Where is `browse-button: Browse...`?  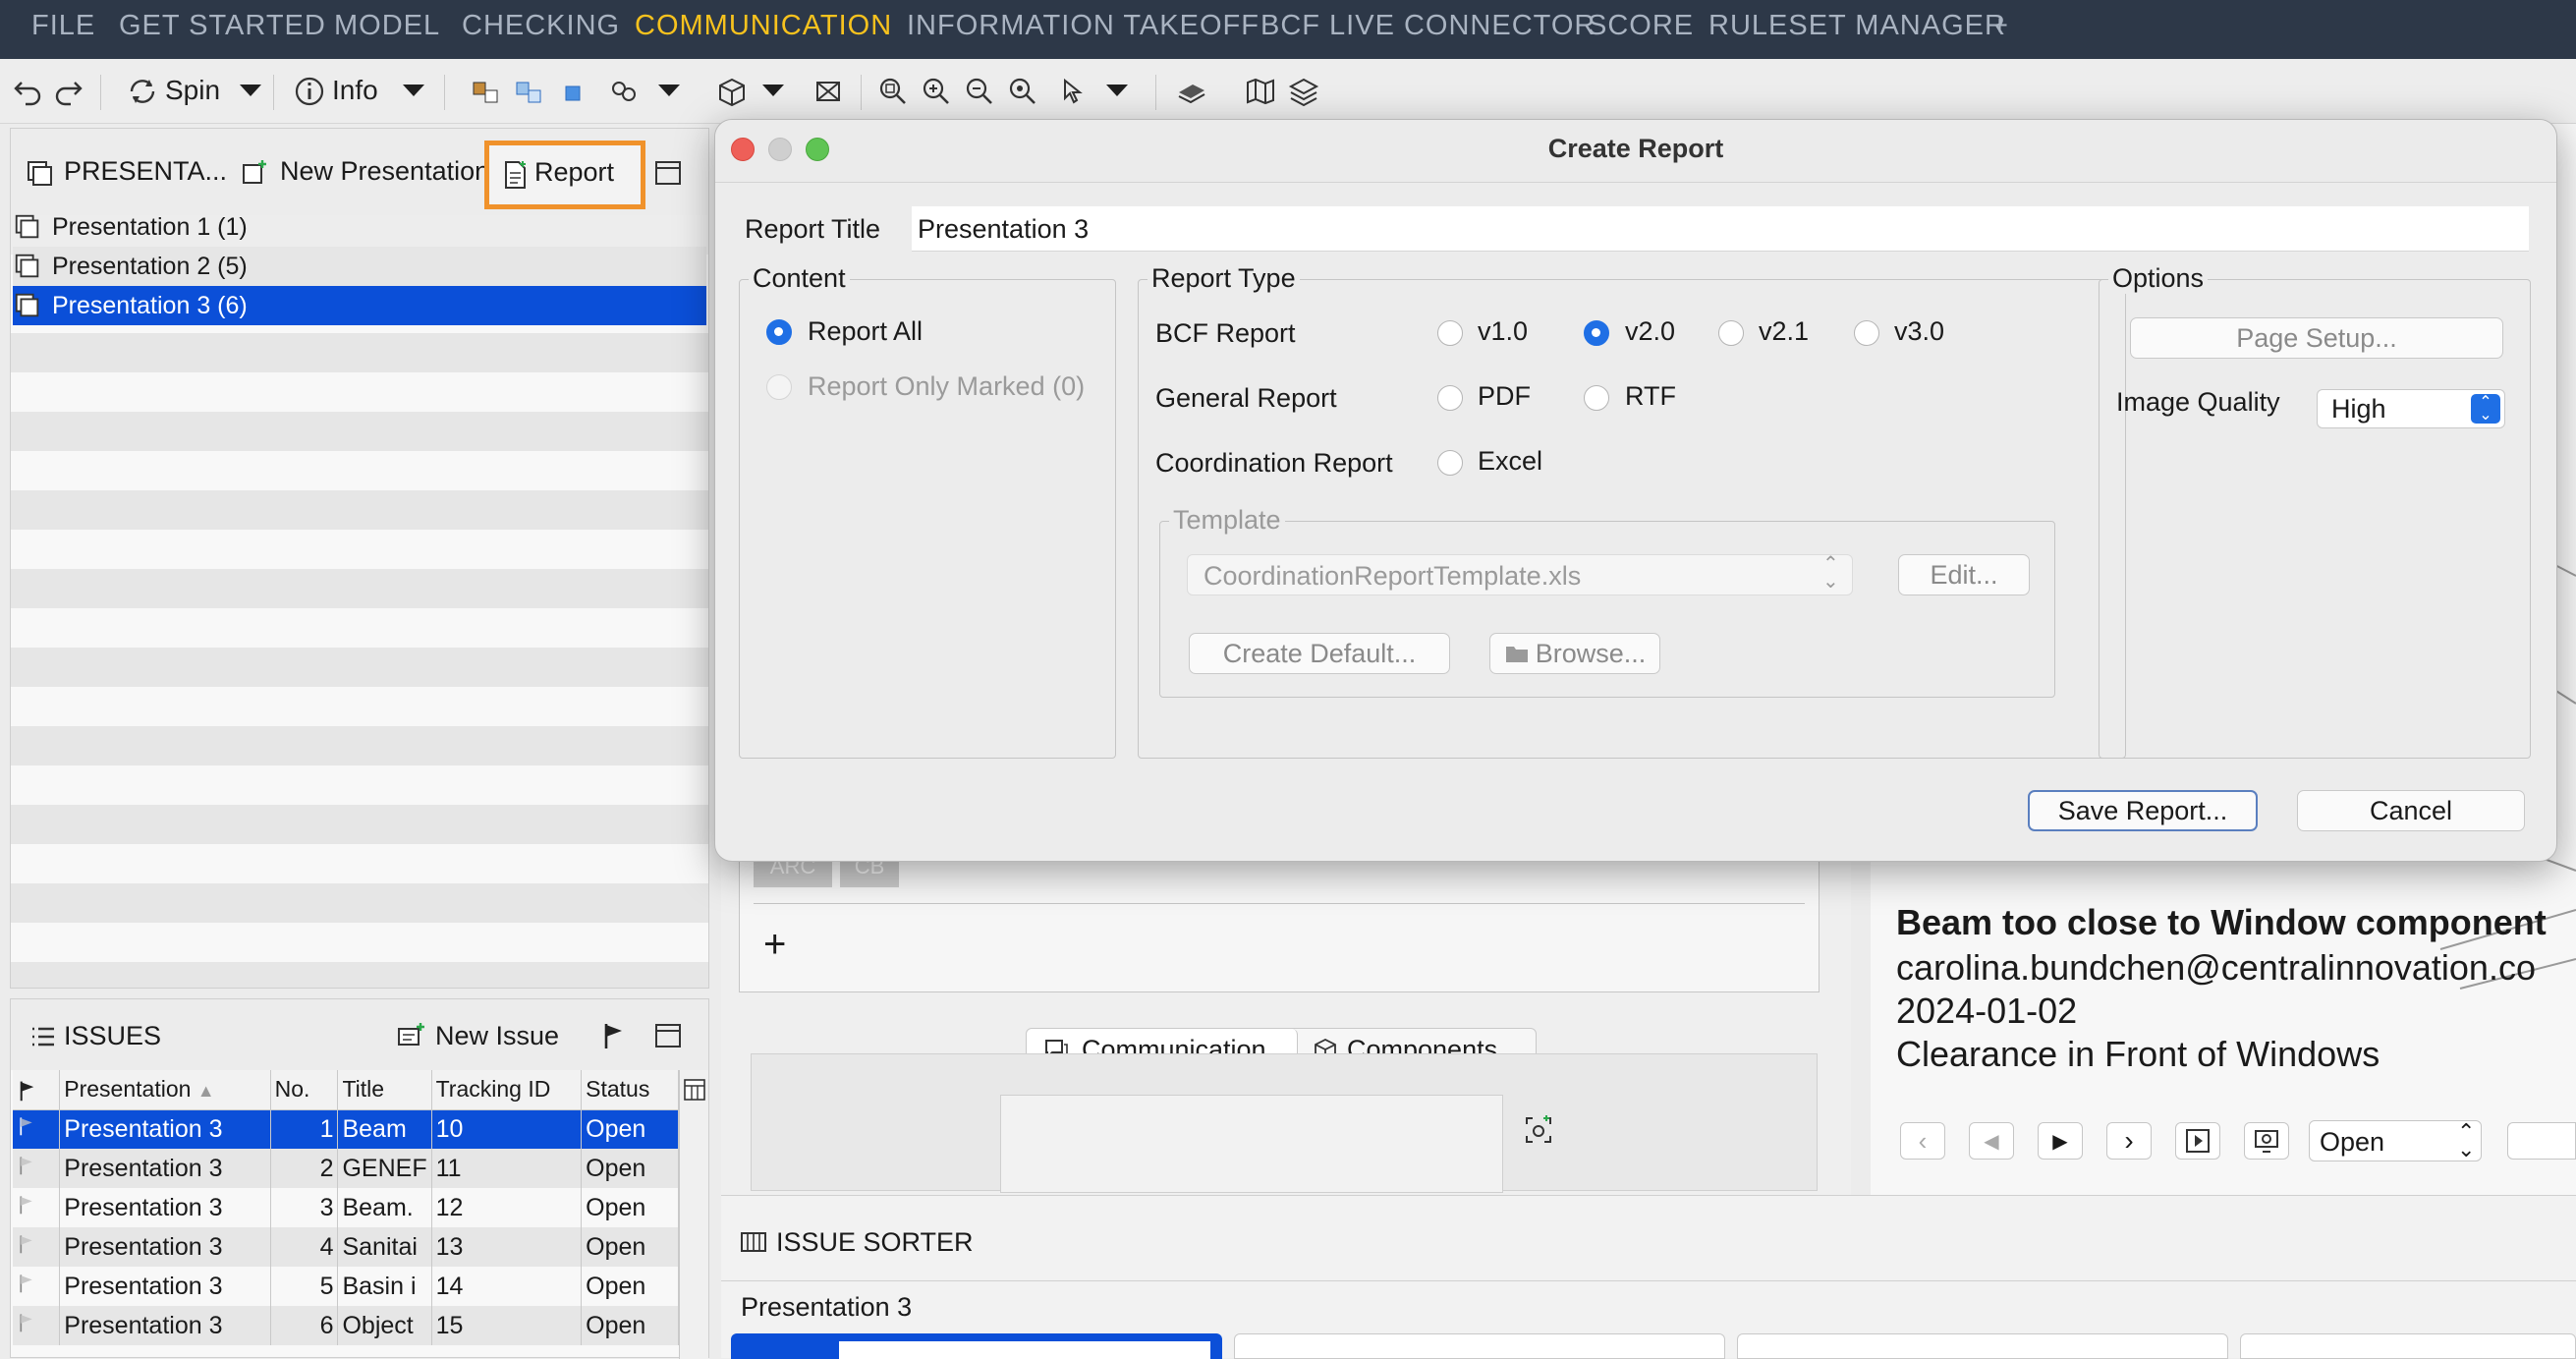
browse-button: Browse... is located at coordinates (1574, 653).